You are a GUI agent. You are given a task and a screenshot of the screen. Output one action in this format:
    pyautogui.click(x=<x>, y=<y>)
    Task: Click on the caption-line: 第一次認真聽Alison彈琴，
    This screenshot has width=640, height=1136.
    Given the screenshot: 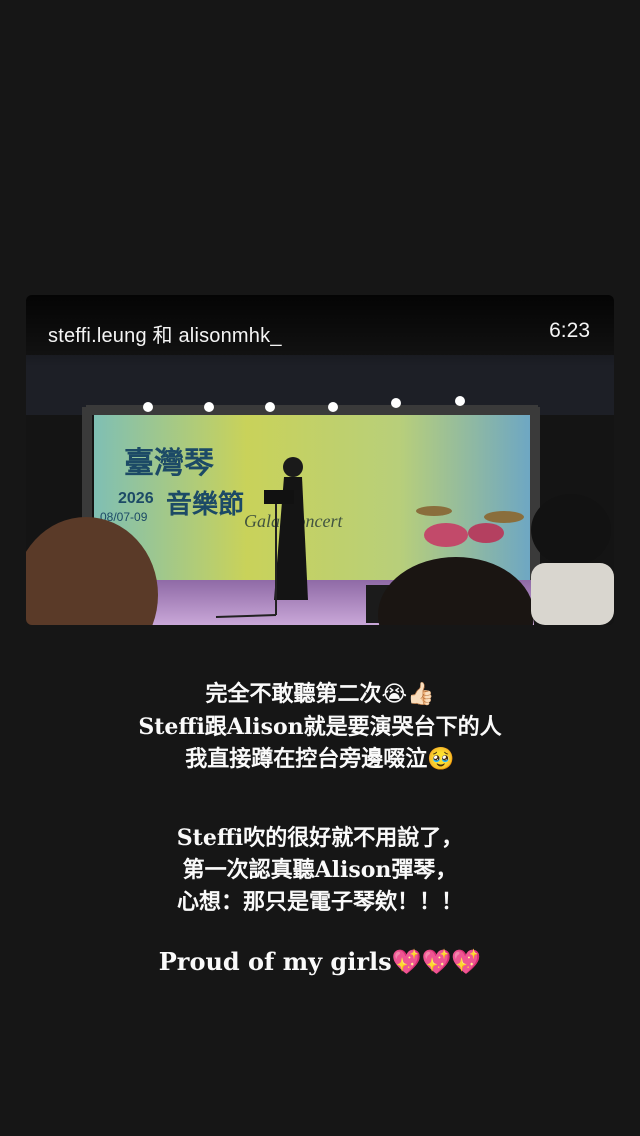 What is the action you would take?
    pyautogui.click(x=320, y=870)
    